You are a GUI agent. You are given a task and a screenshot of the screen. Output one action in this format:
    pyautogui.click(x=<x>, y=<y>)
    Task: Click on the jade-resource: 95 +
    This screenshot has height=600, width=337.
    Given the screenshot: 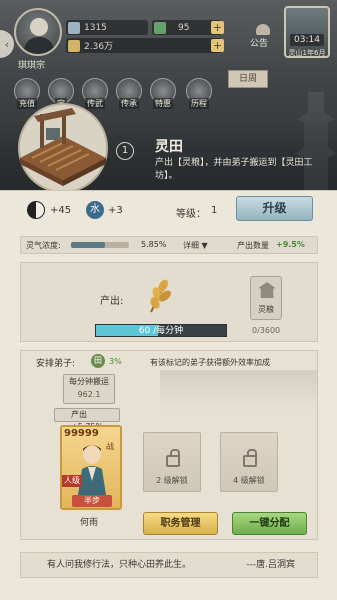 What is the action you would take?
    pyautogui.click(x=188, y=27)
    